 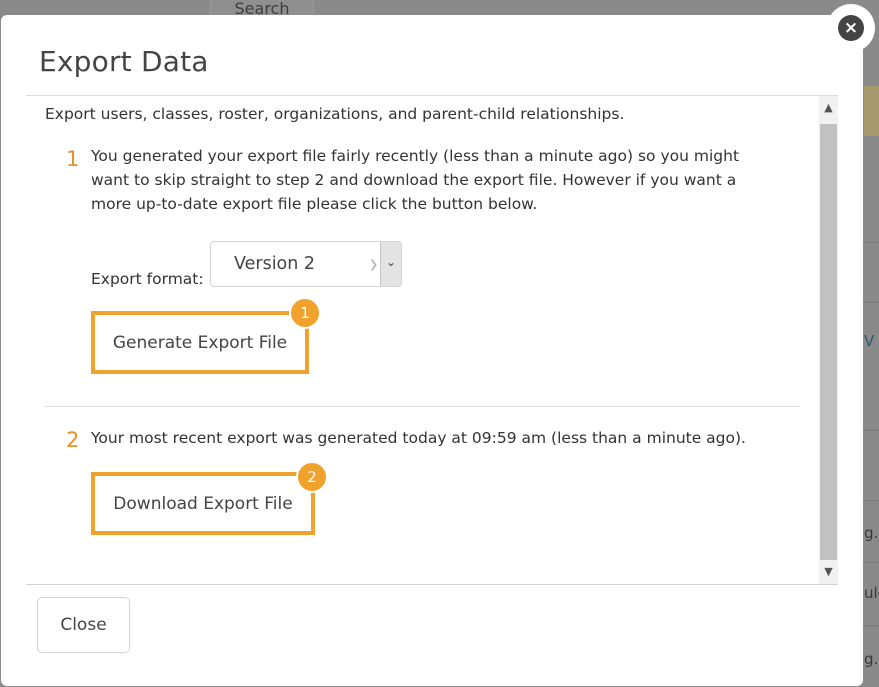 I want to click on select-dropdown-toggle: ⌄, so click(x=390, y=264).